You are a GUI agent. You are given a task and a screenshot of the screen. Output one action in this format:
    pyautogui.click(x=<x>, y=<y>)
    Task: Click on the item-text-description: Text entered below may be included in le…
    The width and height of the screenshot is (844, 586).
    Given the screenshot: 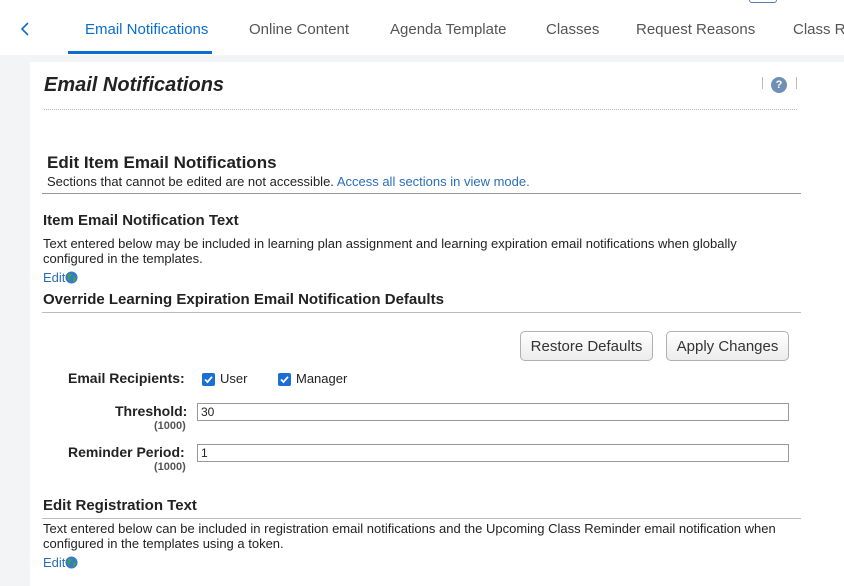 What is the action you would take?
    pyautogui.click(x=390, y=251)
    